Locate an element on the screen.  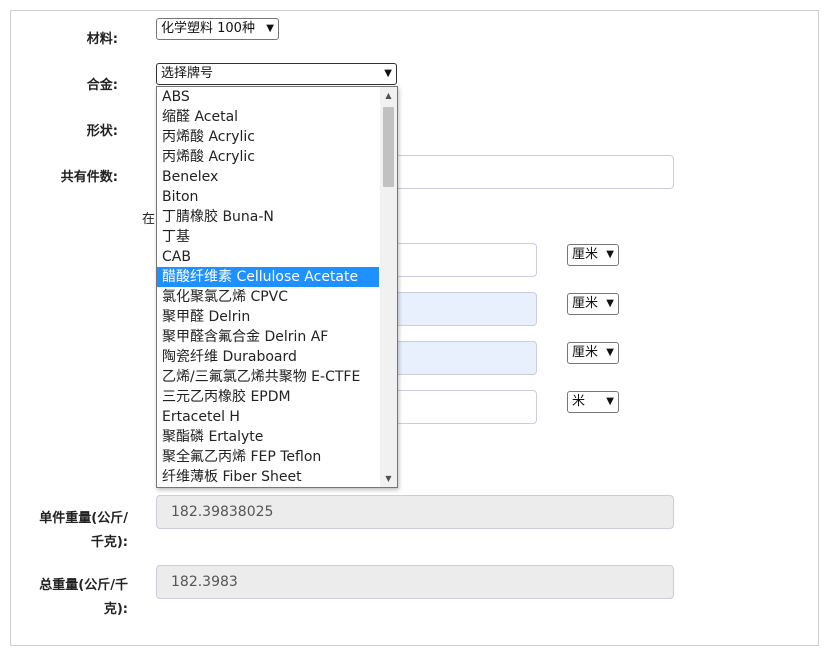
alloy-select-value: 选择牌号 is located at coordinates (187, 73).